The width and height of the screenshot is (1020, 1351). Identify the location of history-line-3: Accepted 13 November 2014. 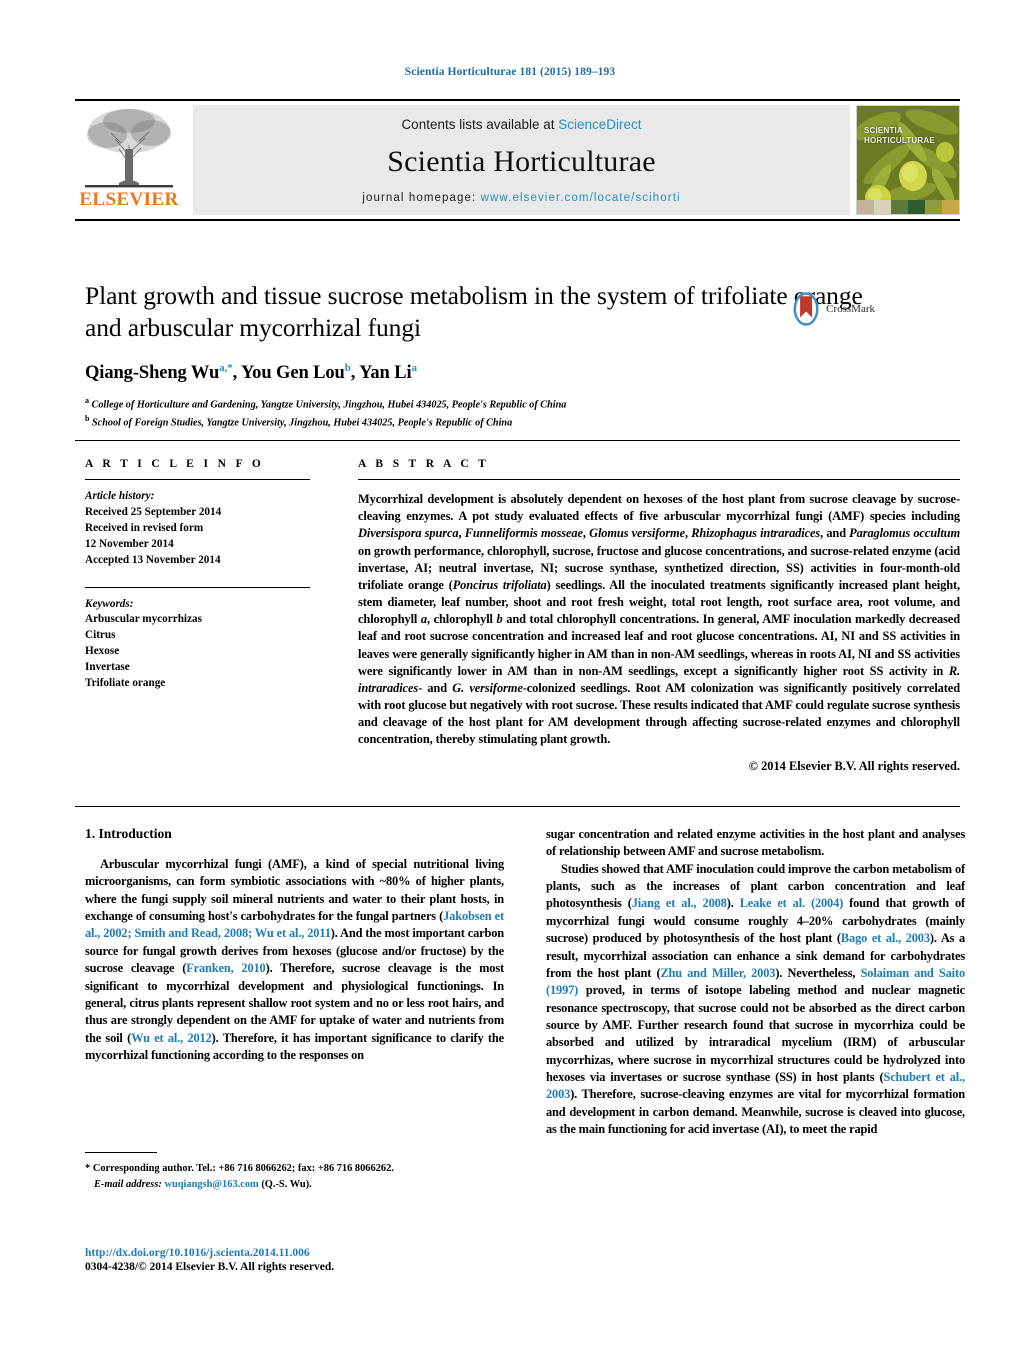
(153, 559).